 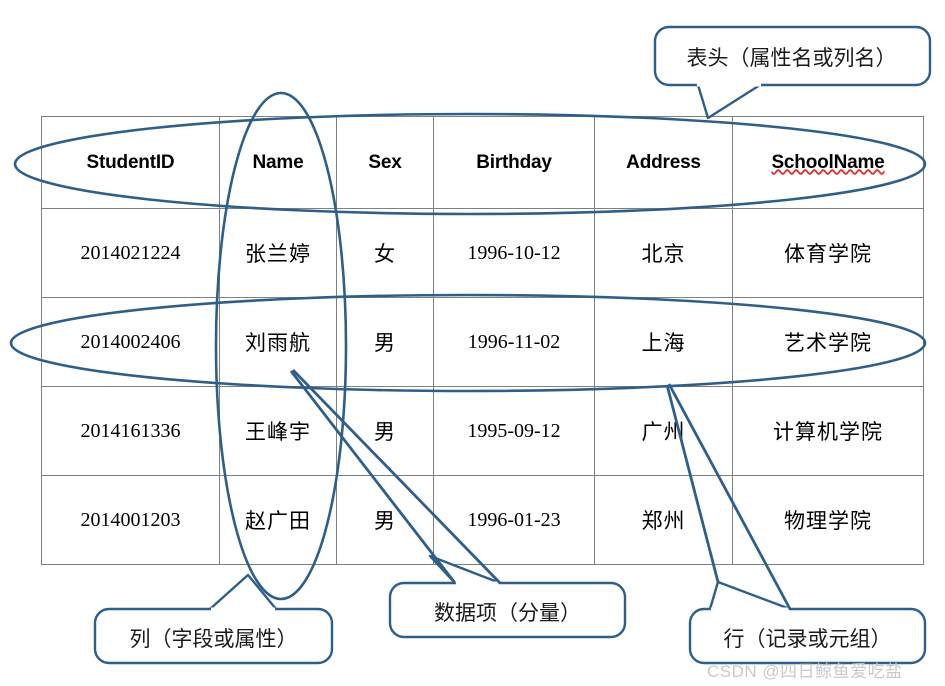 What do you see at coordinates (130, 431) in the screenshot?
I see `cell-studentid: 2014161336` at bounding box center [130, 431].